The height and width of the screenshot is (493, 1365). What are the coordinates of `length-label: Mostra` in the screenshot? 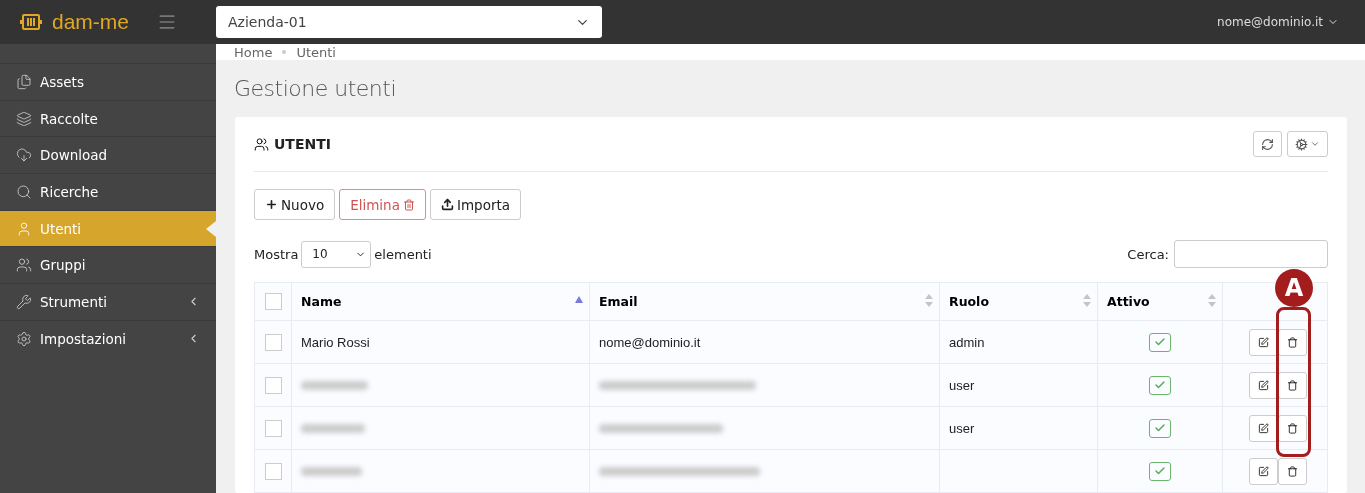 It's located at (276, 254).